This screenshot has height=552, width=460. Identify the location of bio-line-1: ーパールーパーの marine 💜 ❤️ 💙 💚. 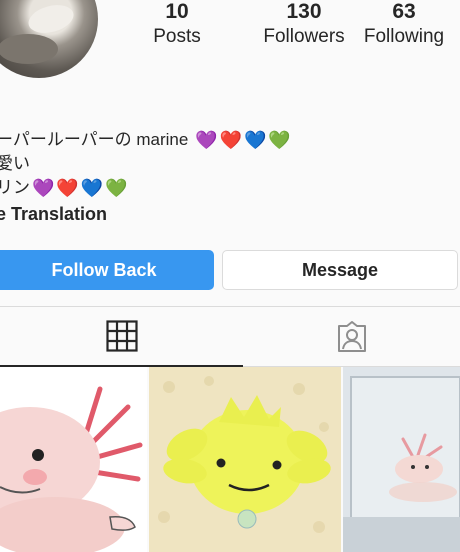
(230, 140).